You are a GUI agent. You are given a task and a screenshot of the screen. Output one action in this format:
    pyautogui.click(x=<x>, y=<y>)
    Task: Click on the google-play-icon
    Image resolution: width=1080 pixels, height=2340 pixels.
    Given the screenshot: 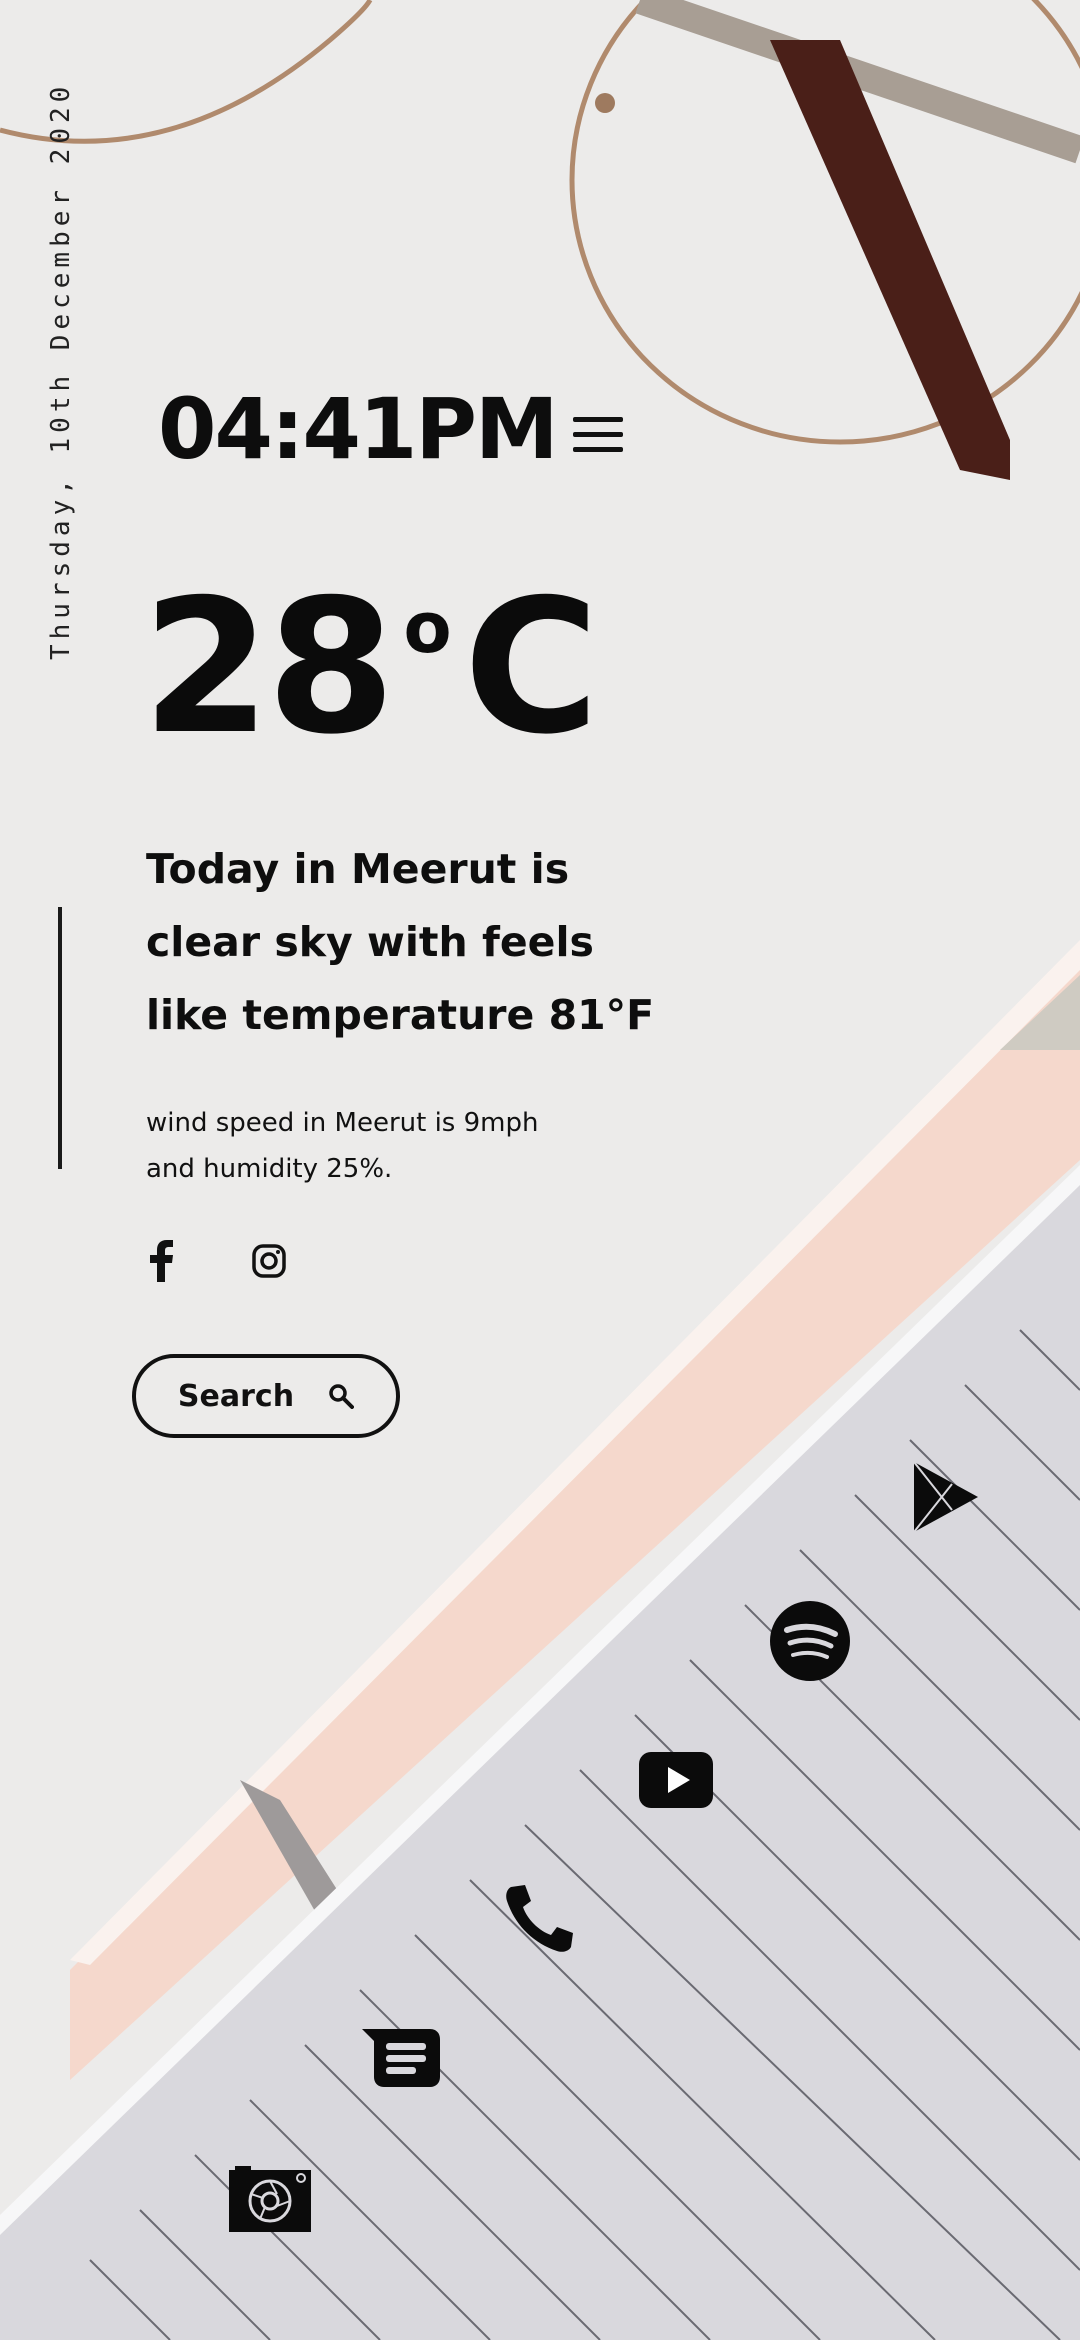 What is the action you would take?
    pyautogui.click(x=946, y=1497)
    